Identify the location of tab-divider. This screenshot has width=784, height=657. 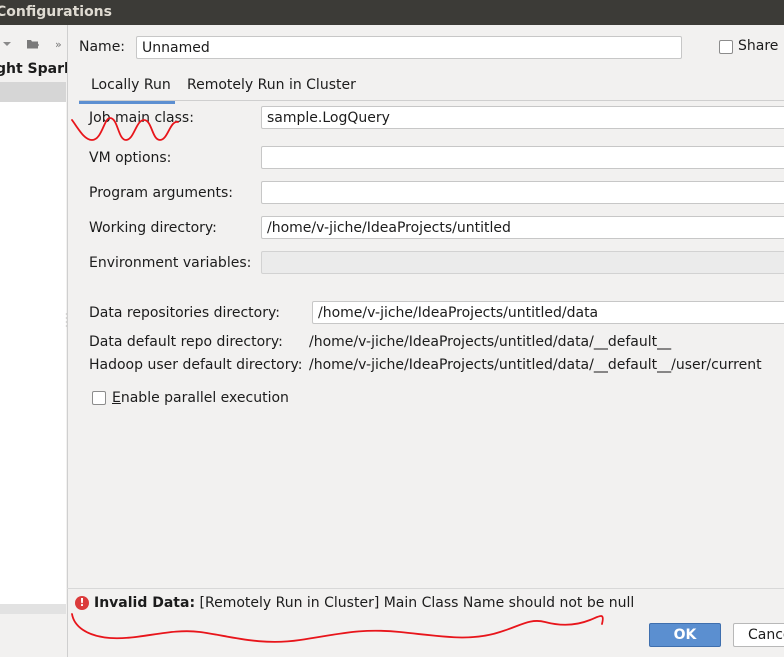
(431, 100).